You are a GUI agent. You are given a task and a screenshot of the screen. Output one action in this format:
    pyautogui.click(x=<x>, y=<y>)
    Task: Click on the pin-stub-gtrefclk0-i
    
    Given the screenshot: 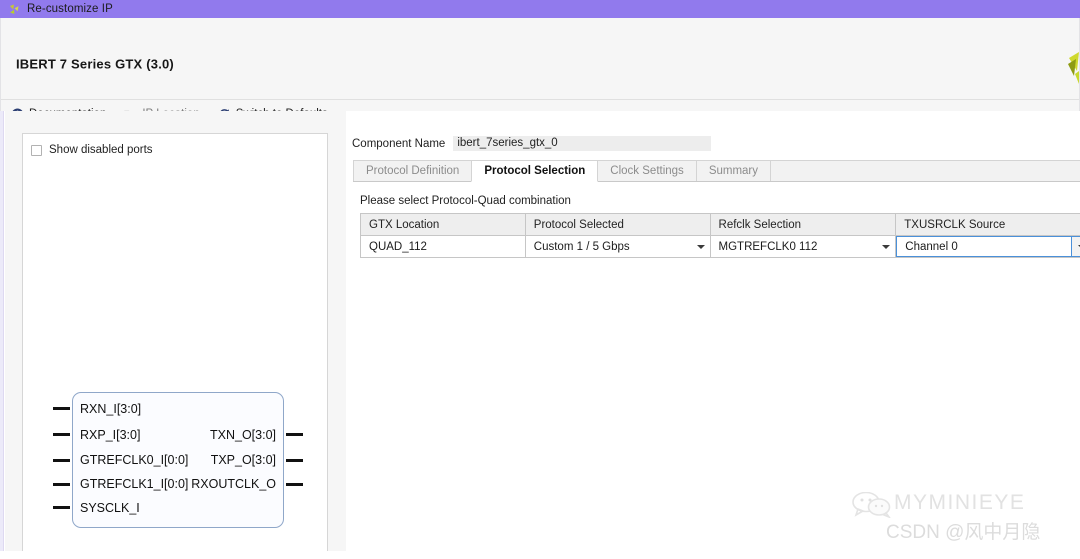 What is the action you would take?
    pyautogui.click(x=61, y=460)
    